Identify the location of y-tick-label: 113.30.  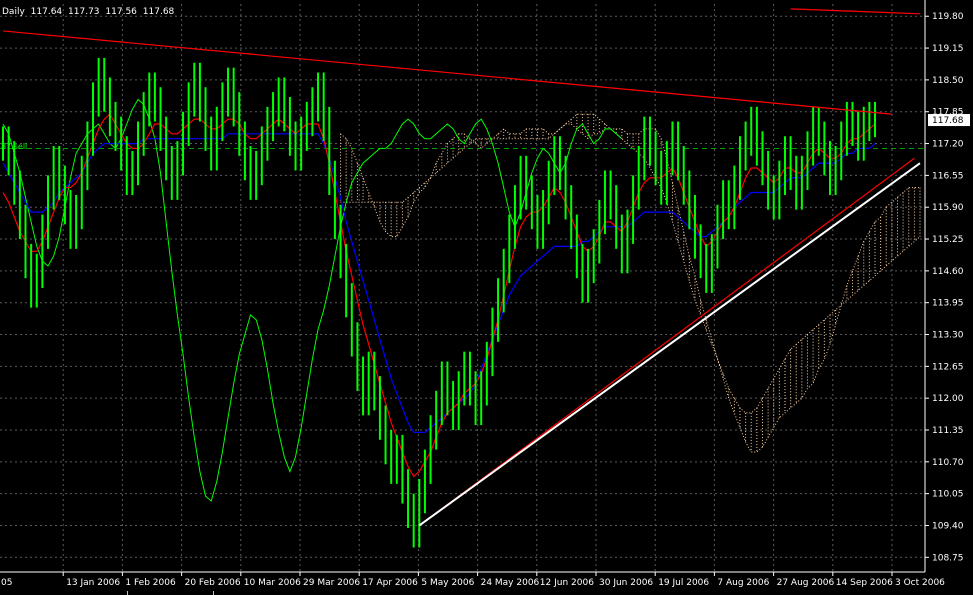
(948, 336).